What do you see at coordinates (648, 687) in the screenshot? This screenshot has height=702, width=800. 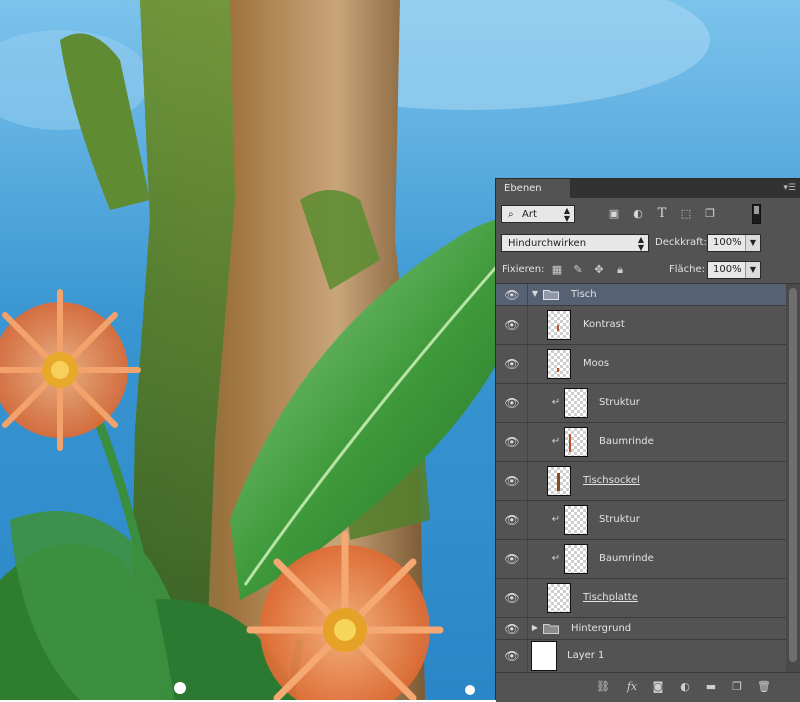 I see `layers-bottom-toolbar: ⛓︎ fx ◙ ◐ ▬ ❐ 🗑︎` at bounding box center [648, 687].